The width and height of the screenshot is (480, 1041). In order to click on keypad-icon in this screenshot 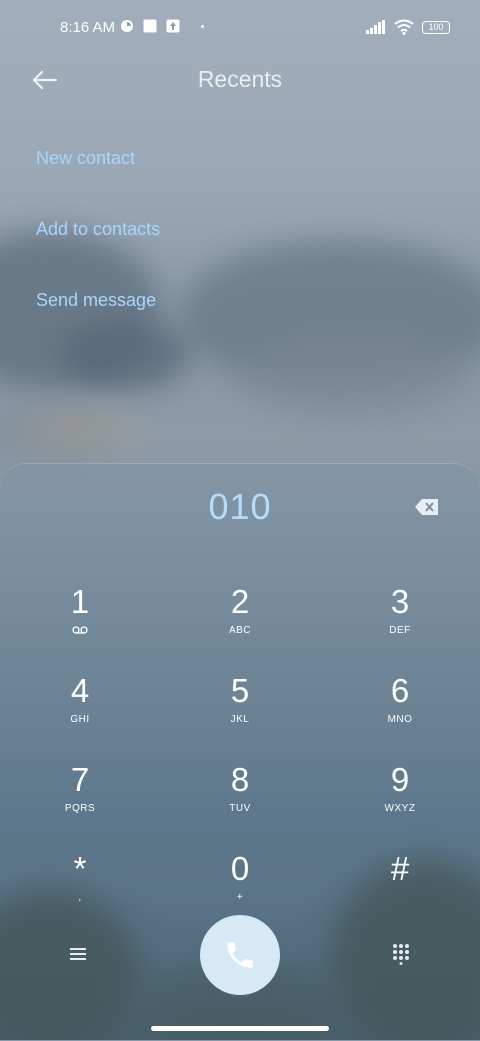, I will do `click(401, 954)`.